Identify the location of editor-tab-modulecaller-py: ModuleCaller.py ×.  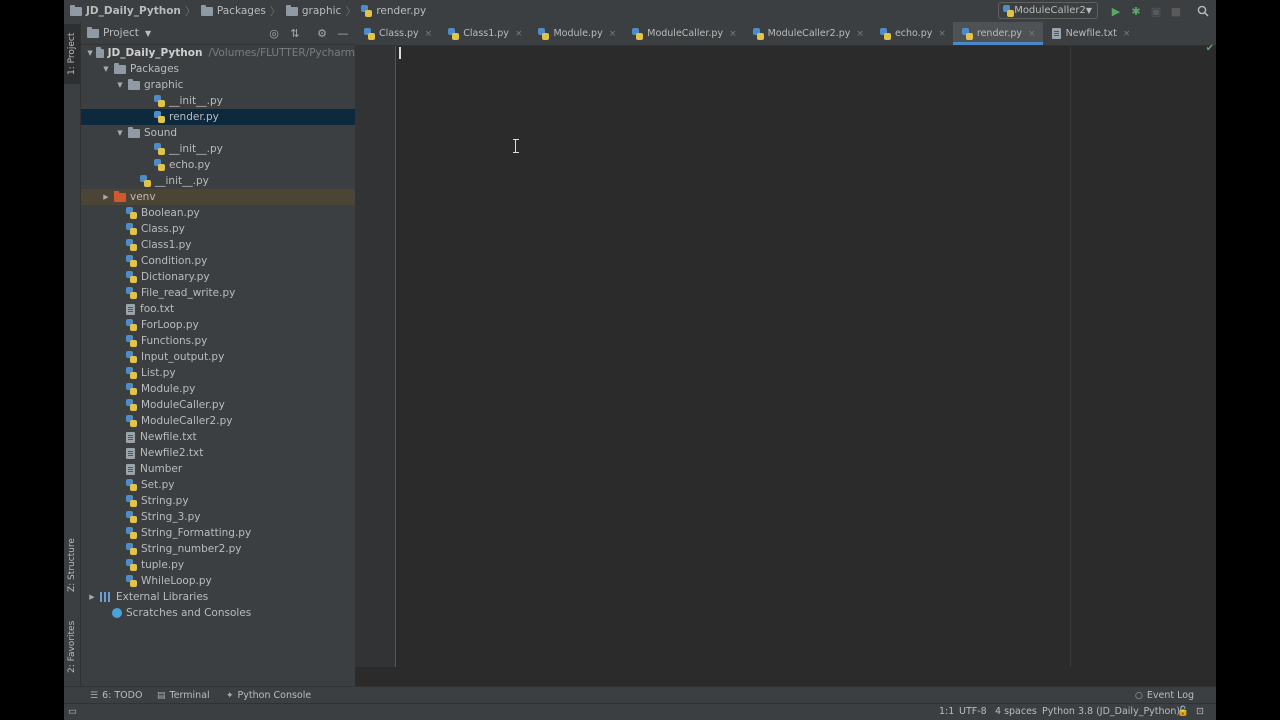
(683, 33).